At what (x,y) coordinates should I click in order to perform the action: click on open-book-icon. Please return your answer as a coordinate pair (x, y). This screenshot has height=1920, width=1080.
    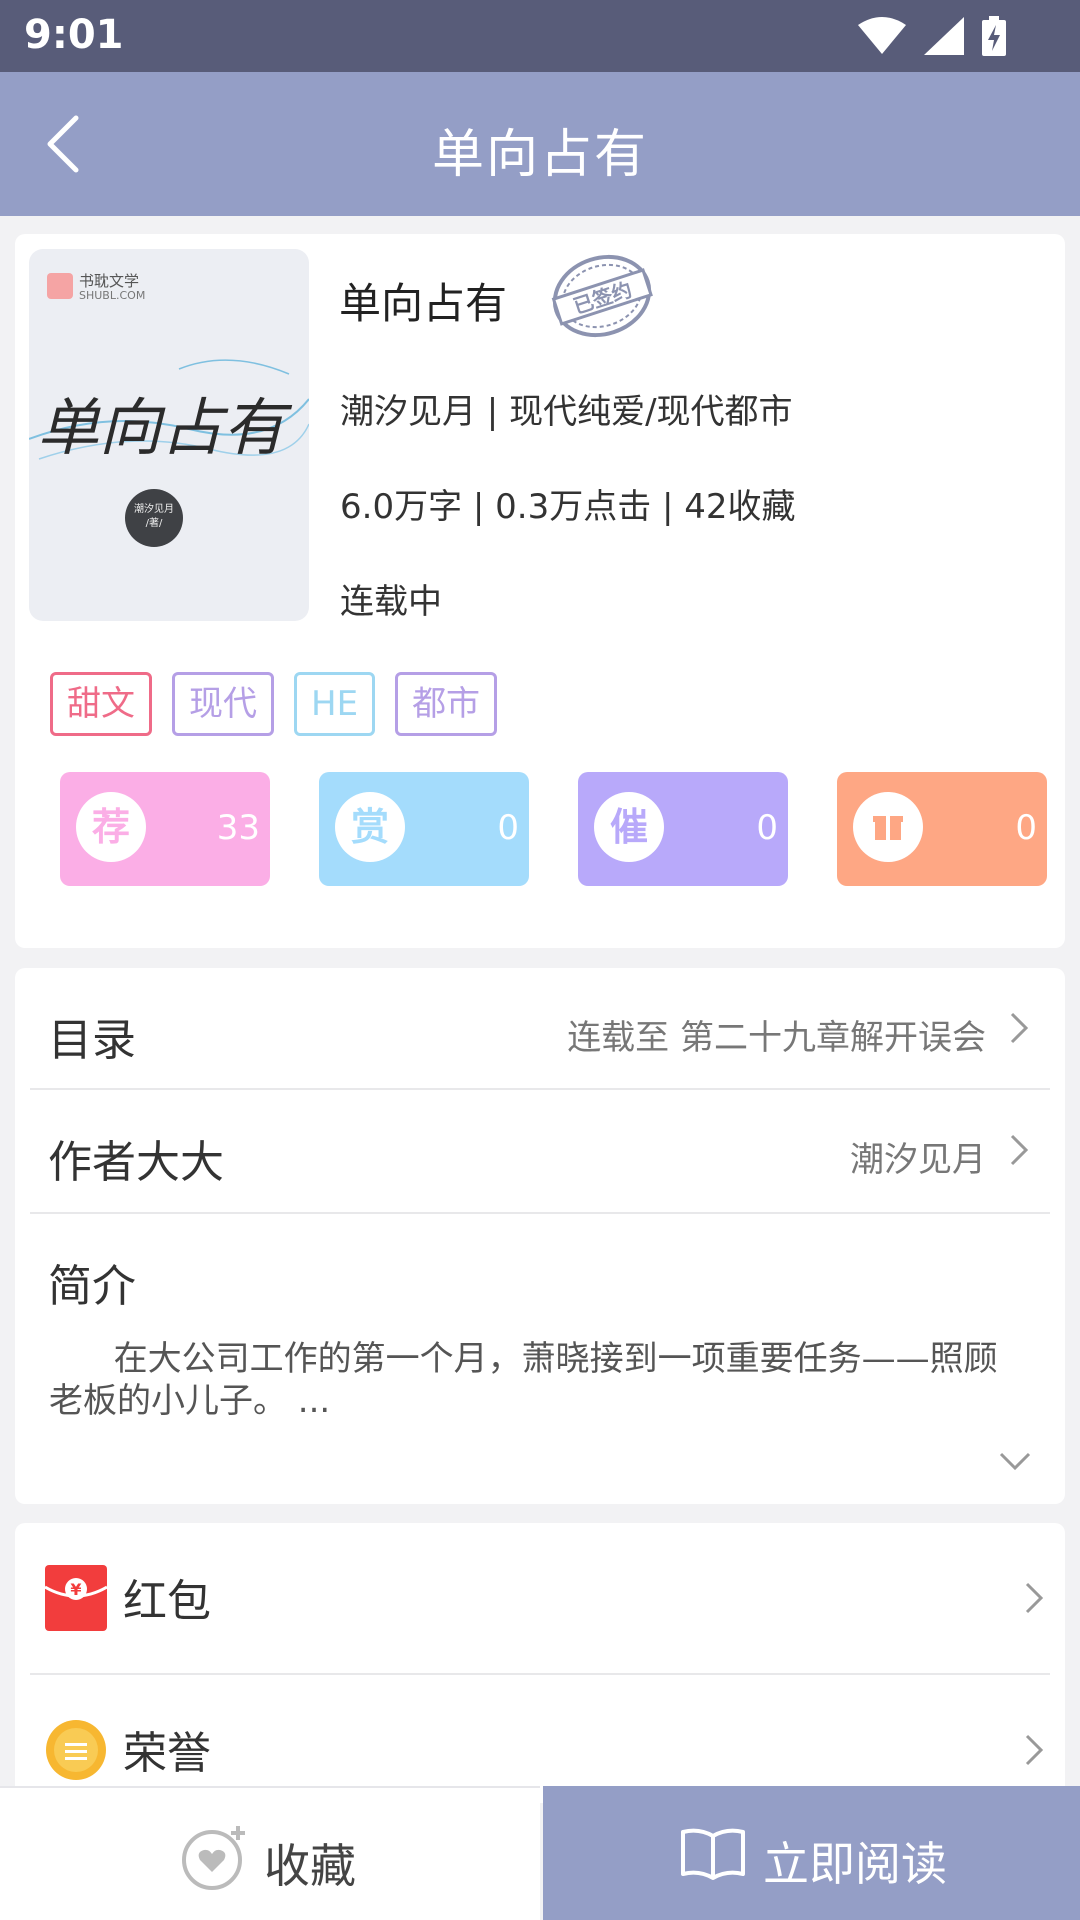
    Looking at the image, I should click on (713, 1854).